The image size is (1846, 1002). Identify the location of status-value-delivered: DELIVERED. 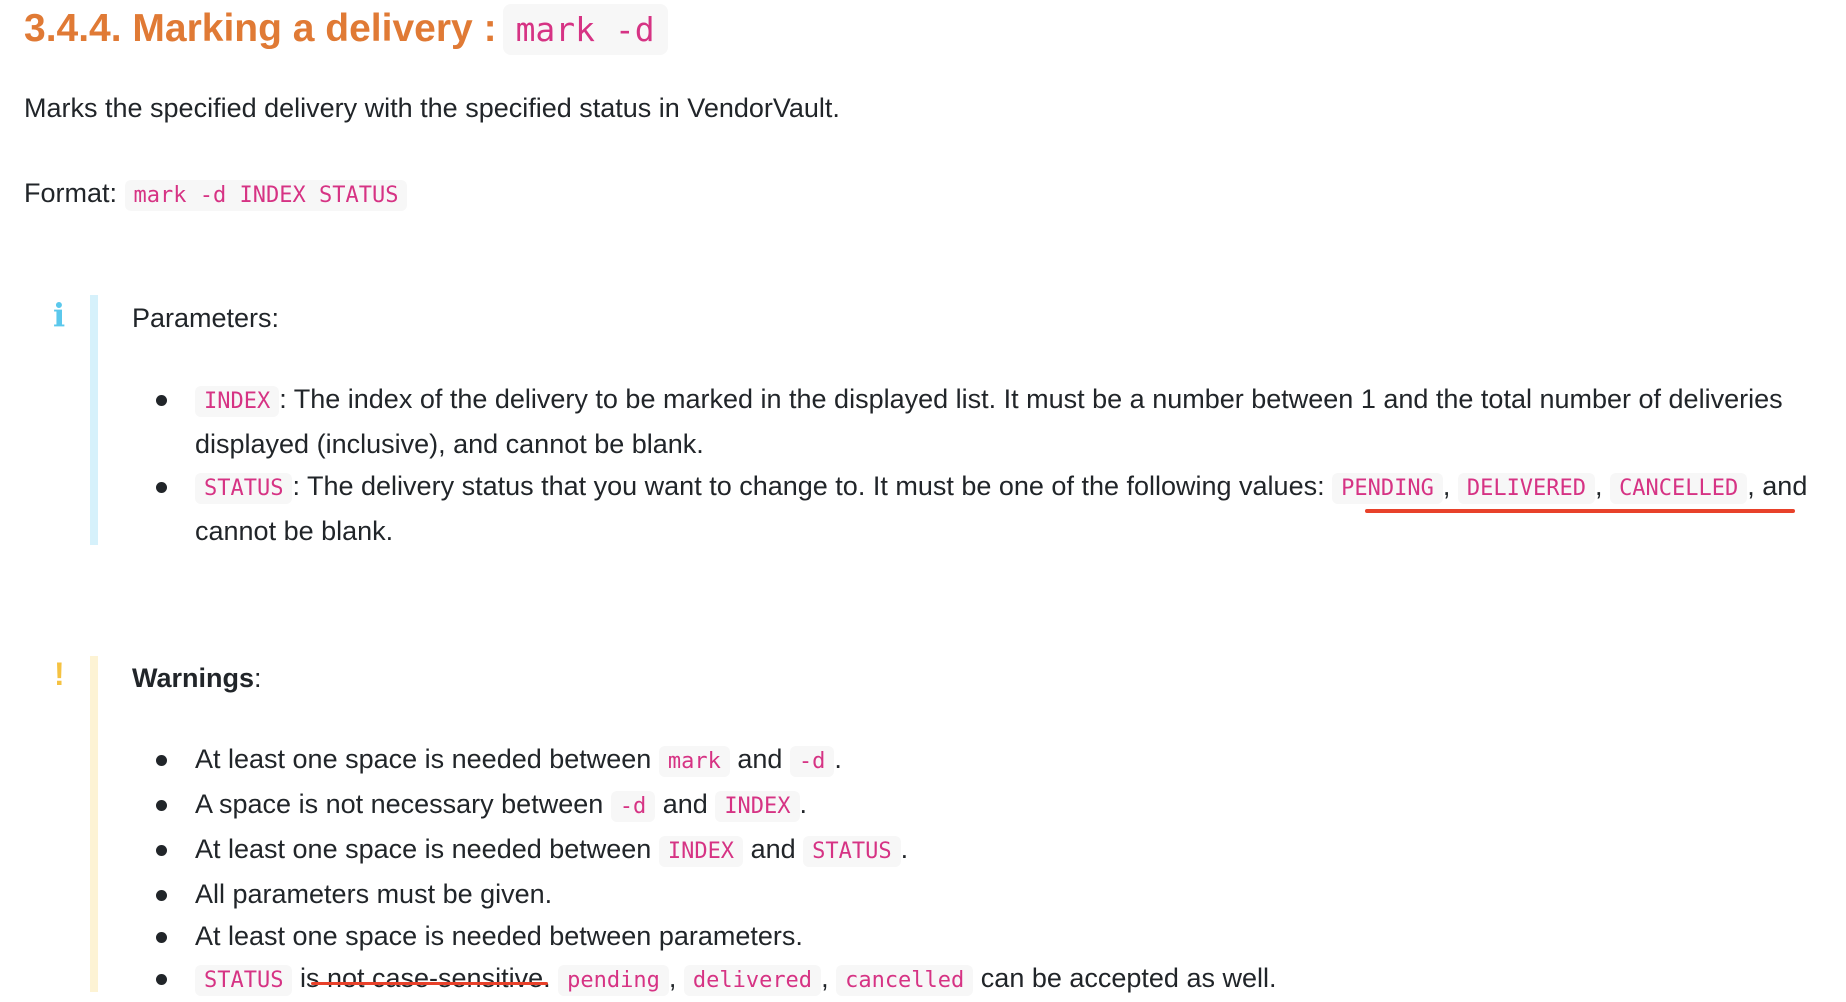
(1526, 488).